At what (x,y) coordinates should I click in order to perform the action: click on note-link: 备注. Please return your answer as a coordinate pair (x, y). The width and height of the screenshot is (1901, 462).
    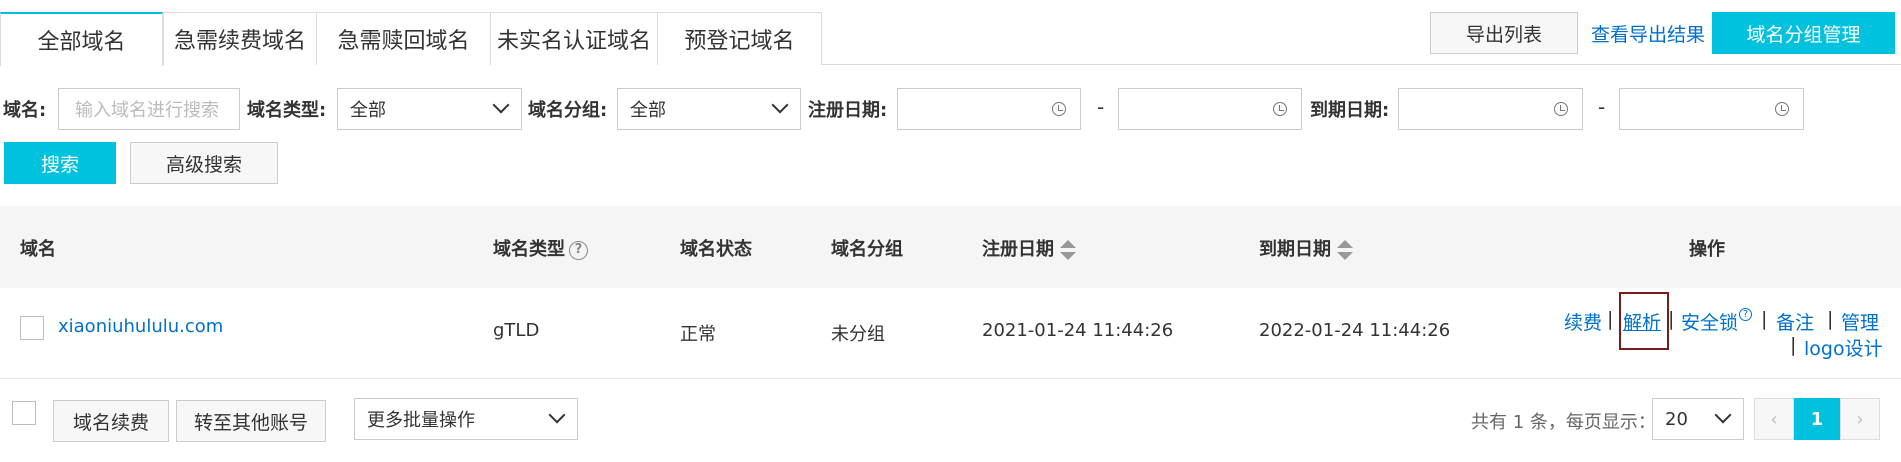
    Looking at the image, I should click on (1795, 321).